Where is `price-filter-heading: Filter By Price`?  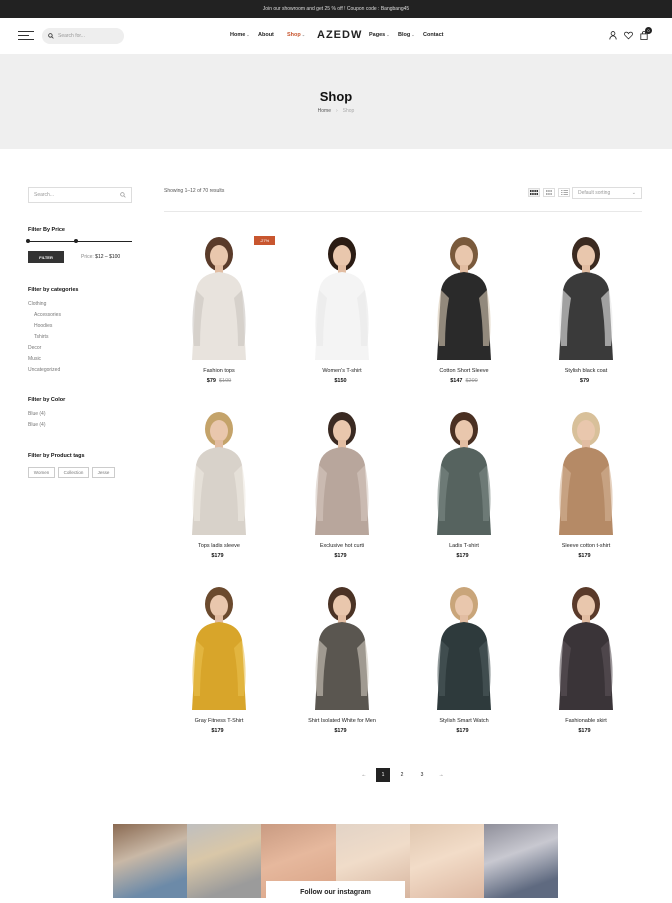
price-filter-heading: Filter By Price is located at coordinates (46, 230).